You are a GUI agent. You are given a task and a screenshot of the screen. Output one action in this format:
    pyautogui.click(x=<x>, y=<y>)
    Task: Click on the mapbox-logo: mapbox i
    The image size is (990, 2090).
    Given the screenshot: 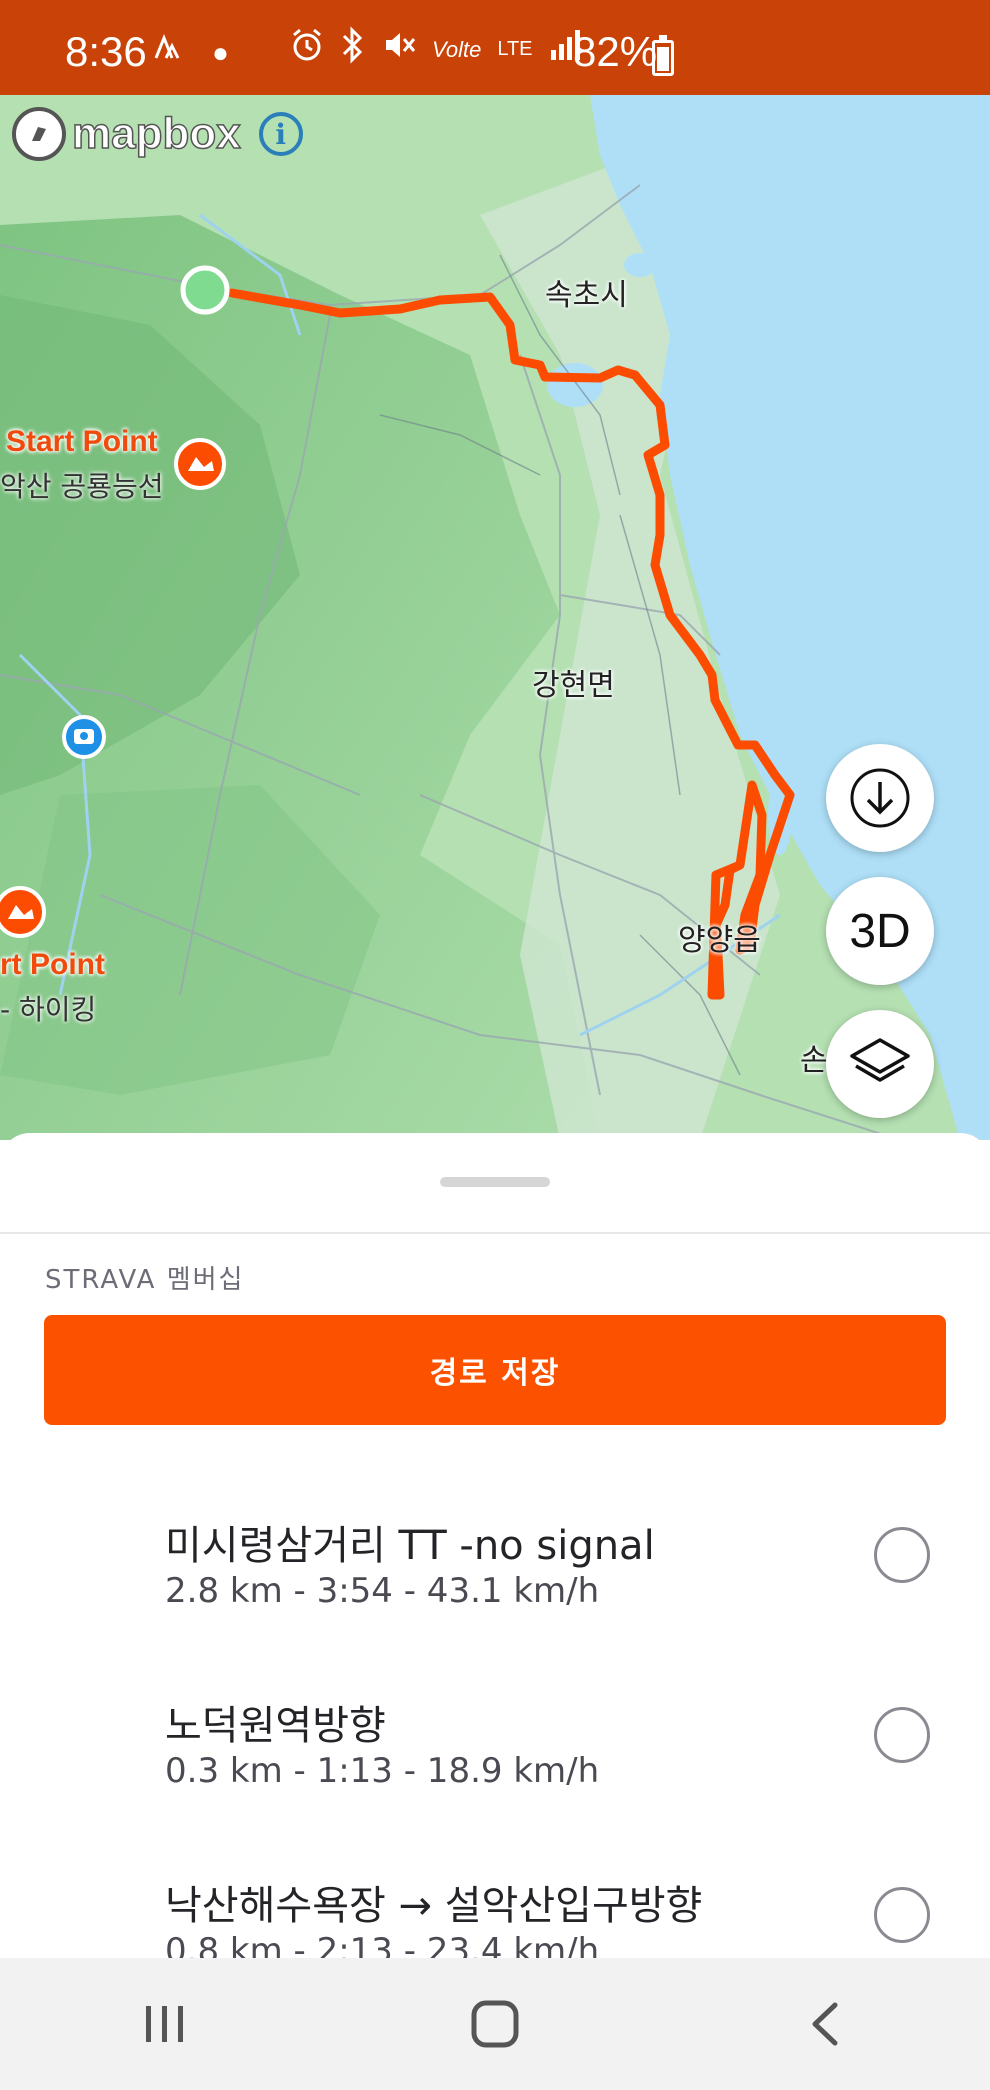 What is the action you would take?
    pyautogui.click(x=157, y=134)
    